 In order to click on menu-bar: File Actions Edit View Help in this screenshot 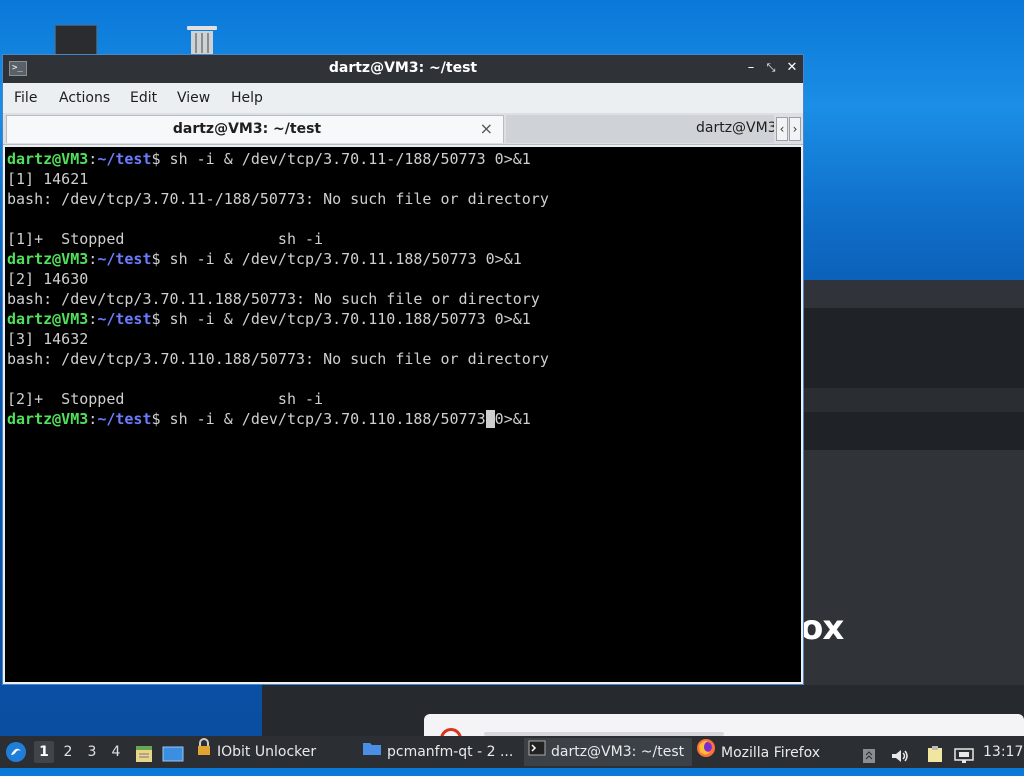, I will do `click(403, 98)`.